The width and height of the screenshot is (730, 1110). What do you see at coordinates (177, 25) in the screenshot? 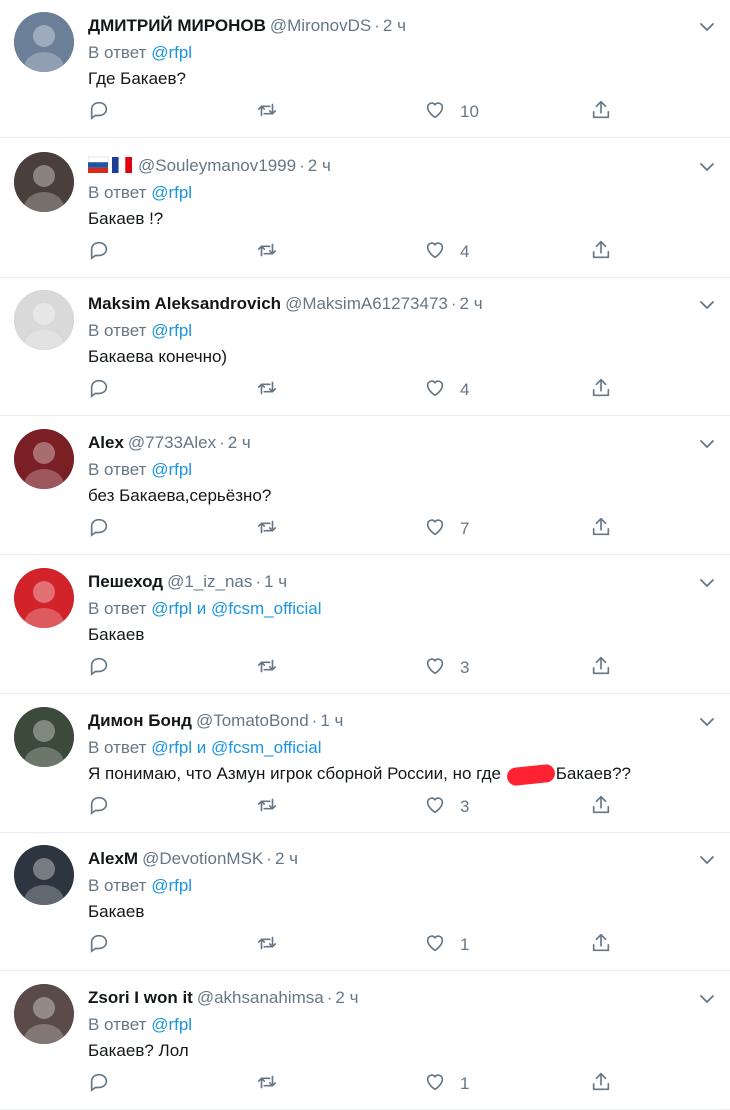
I see `display-name: ДМИТРИЙ МИРОНОВ` at bounding box center [177, 25].